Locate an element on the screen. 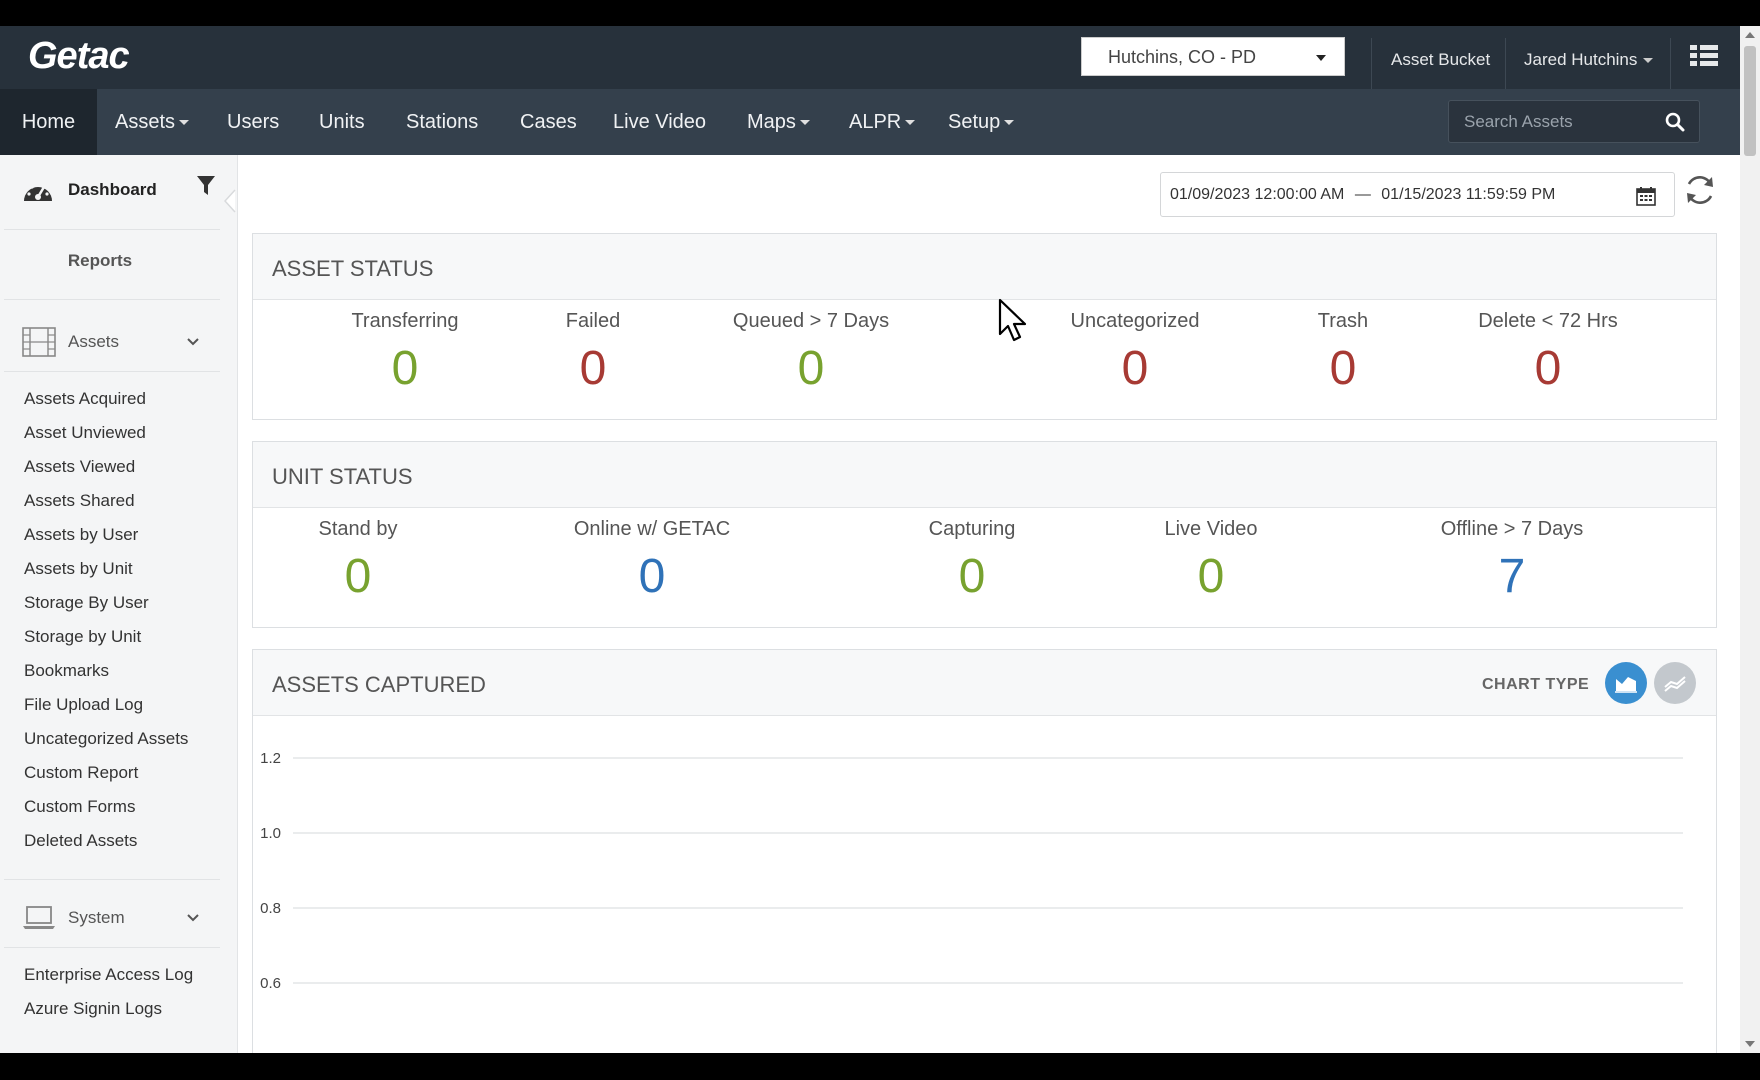 Image resolution: width=1760 pixels, height=1080 pixels. sidebar-link-storage-by-user: Storage By User is located at coordinates (86, 603).